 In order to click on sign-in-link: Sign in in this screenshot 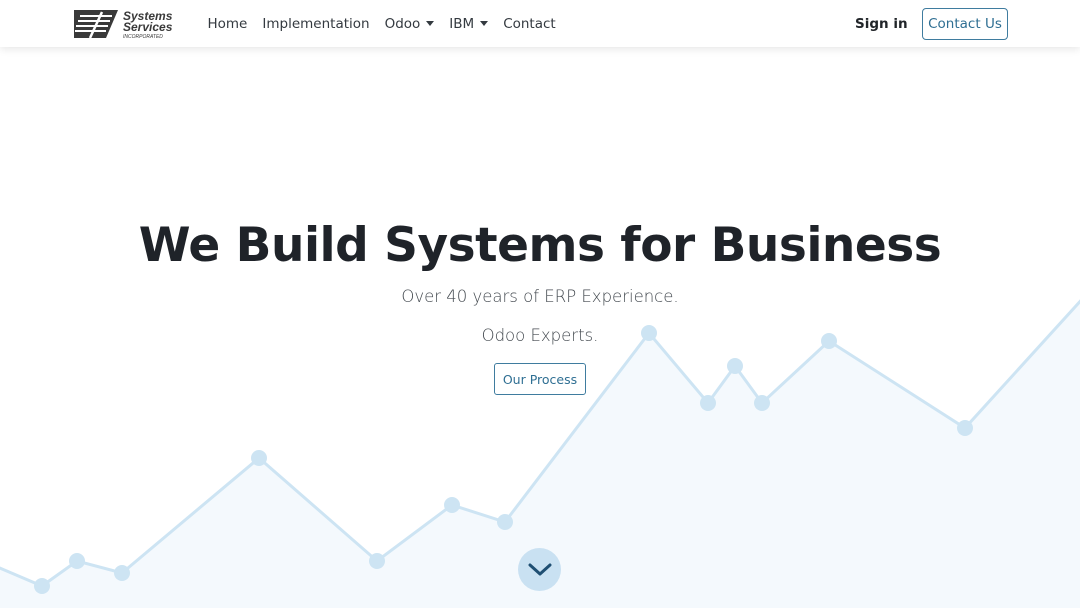, I will do `click(881, 23)`.